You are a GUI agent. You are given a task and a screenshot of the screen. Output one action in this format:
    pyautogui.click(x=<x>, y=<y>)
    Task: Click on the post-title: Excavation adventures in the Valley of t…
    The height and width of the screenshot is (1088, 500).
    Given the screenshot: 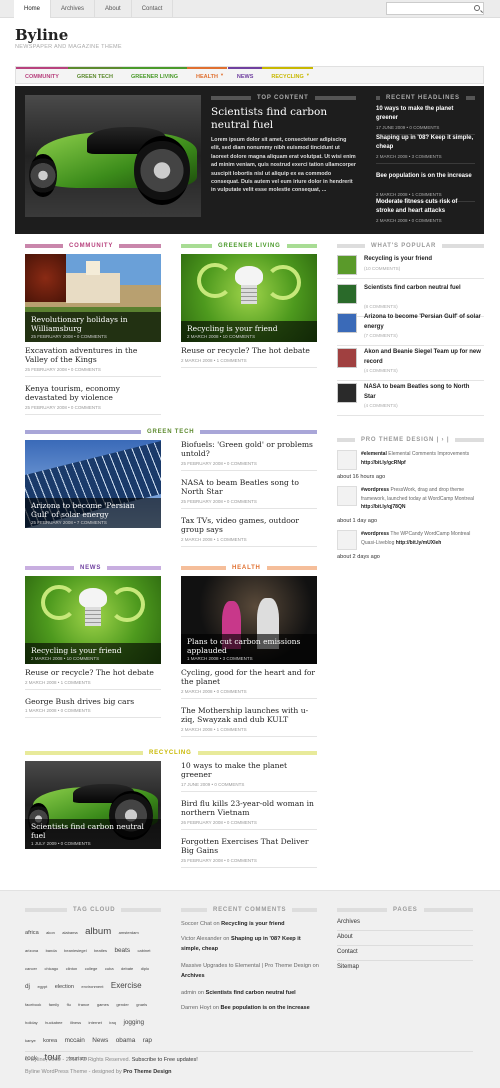 What is the action you would take?
    pyautogui.click(x=93, y=355)
    